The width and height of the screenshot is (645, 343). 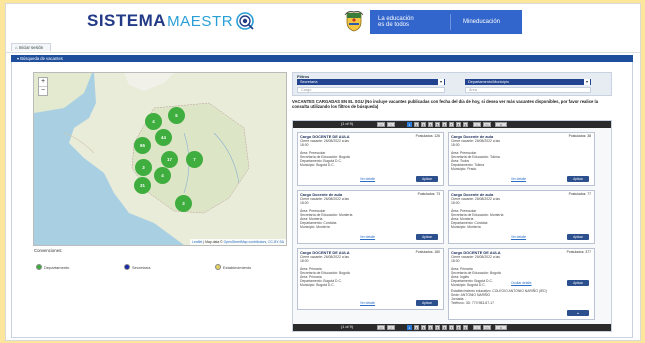 I want to click on card-applicants: Postulados: 73, so click(x=428, y=194).